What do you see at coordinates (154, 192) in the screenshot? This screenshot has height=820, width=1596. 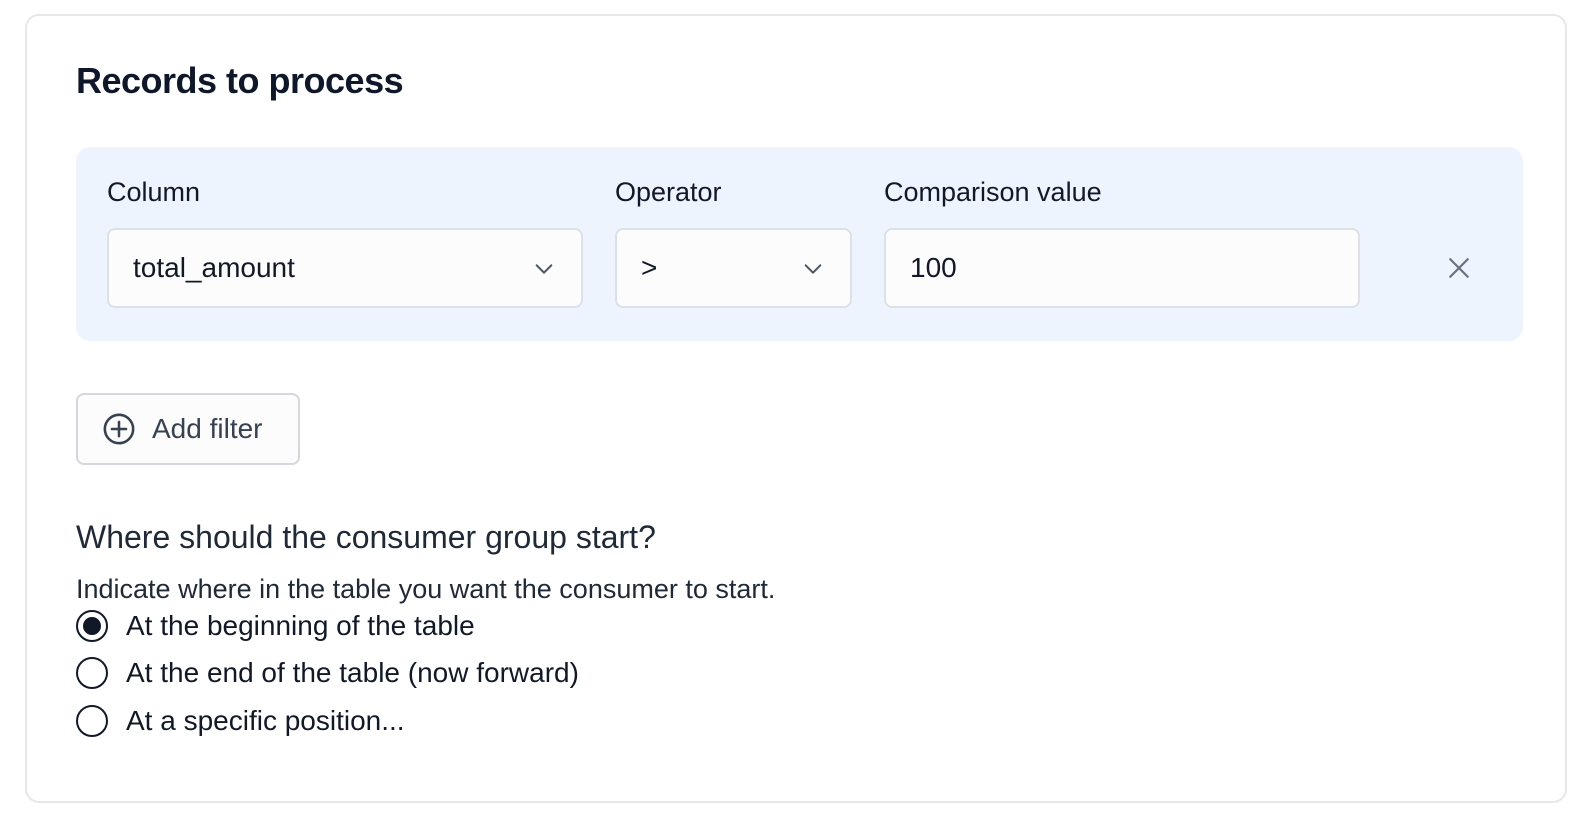 I see `column-label: Column` at bounding box center [154, 192].